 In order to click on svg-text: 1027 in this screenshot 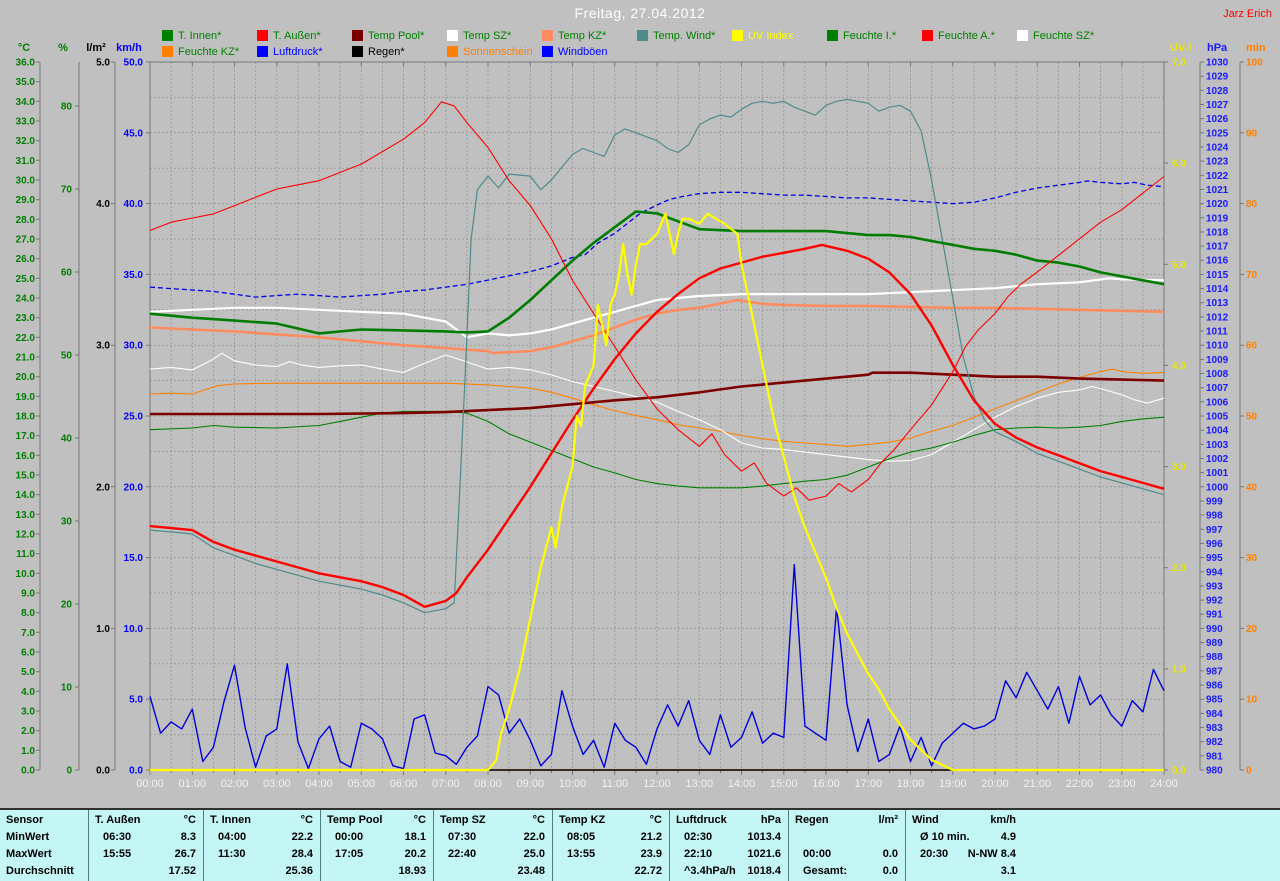, I will do `click(1217, 105)`.